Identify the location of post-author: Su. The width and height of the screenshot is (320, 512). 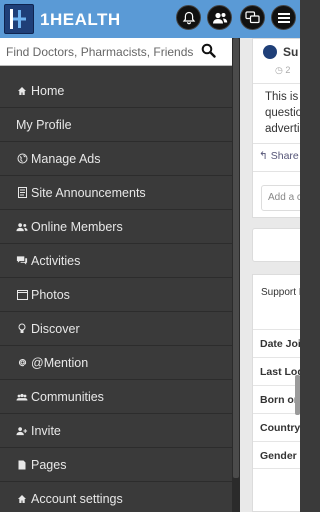
(290, 52).